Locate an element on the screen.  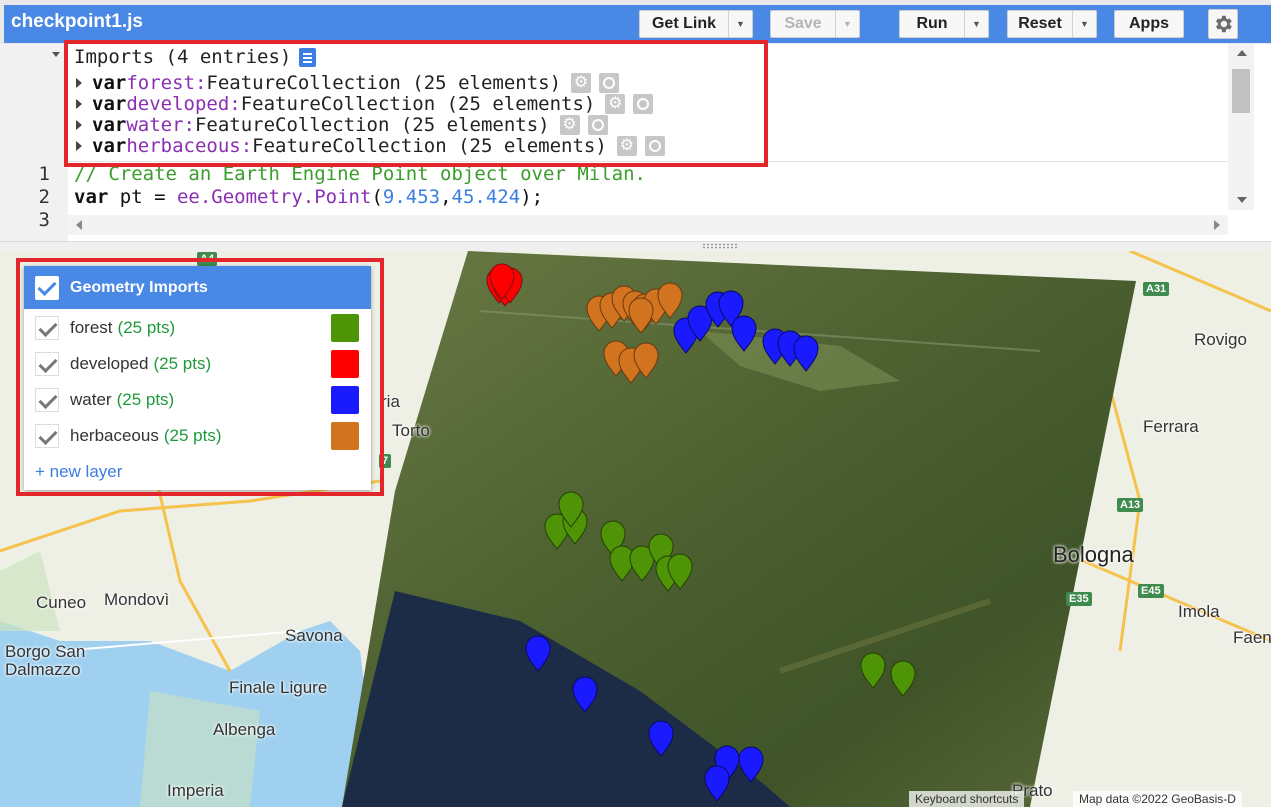
code-comma: , is located at coordinates (446, 197).